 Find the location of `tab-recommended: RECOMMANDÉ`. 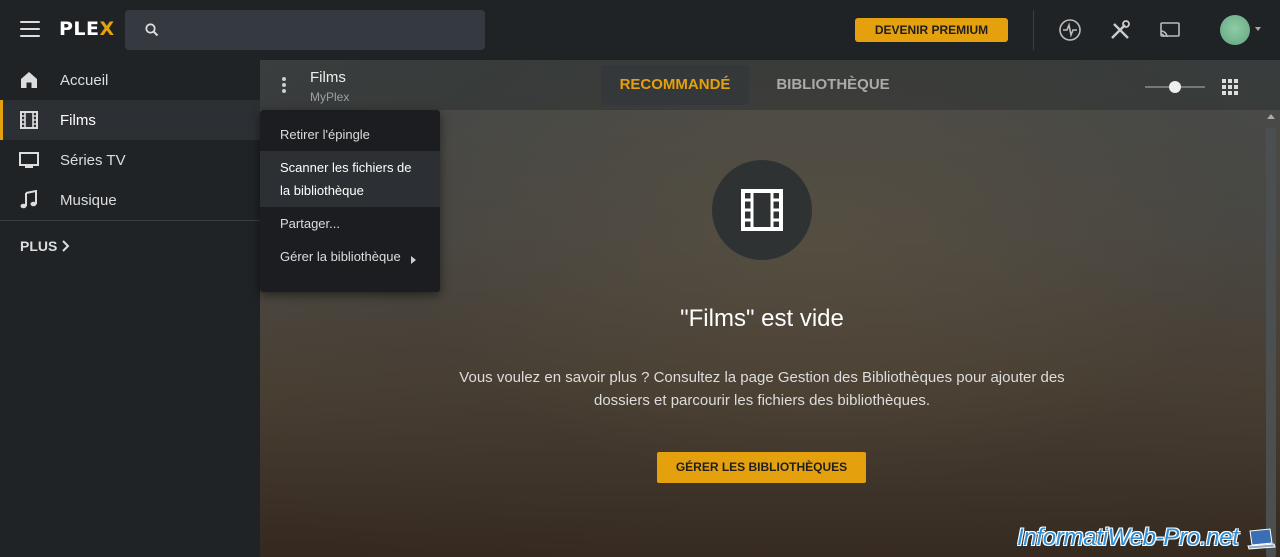

tab-recommended: RECOMMANDÉ is located at coordinates (675, 85).